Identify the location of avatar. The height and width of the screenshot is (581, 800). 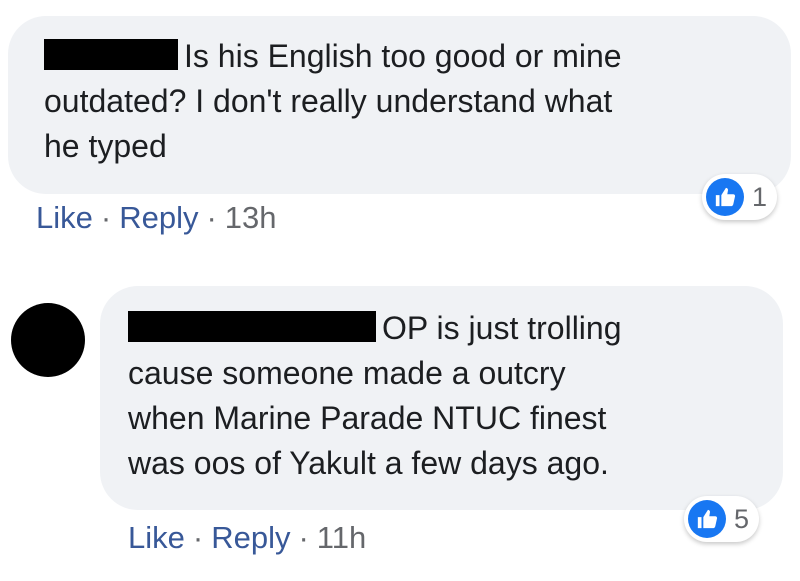
(48, 340).